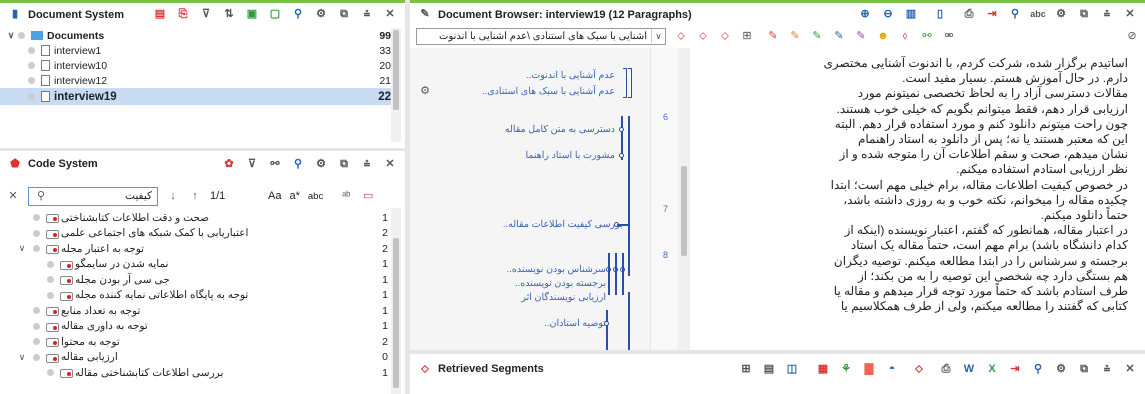 The image size is (1145, 394). I want to click on coding-stripe-label: عدم آشنایی با سبک های استنادی.., so click(548, 91).